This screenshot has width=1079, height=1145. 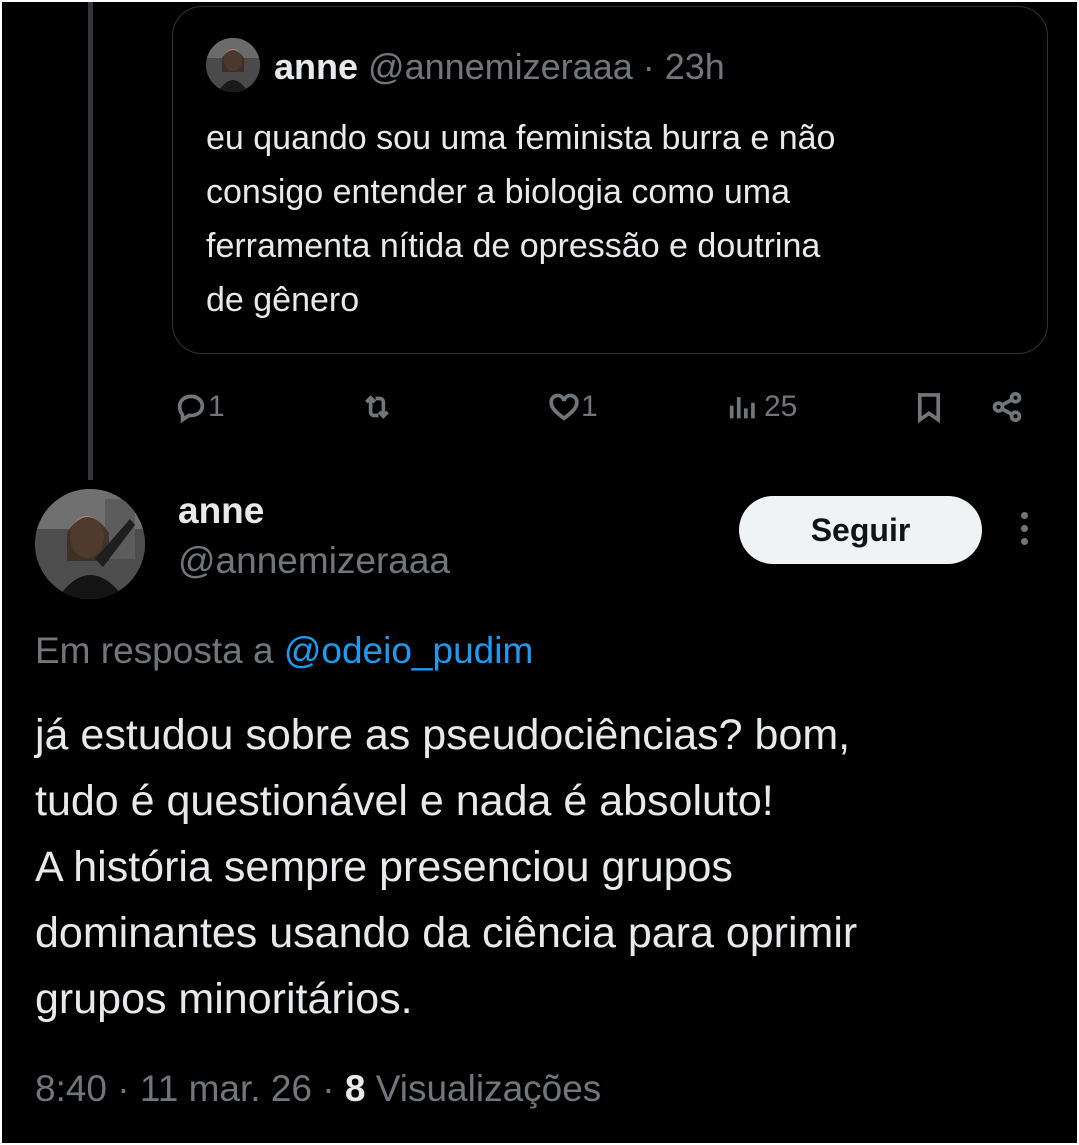 I want to click on follow-button: Seguir, so click(x=860, y=530).